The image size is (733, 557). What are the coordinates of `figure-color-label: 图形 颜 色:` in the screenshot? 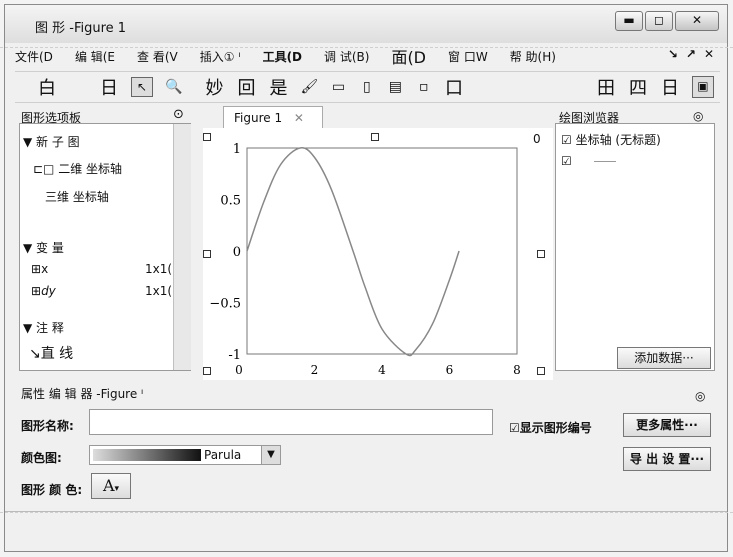 It's located at (52, 490).